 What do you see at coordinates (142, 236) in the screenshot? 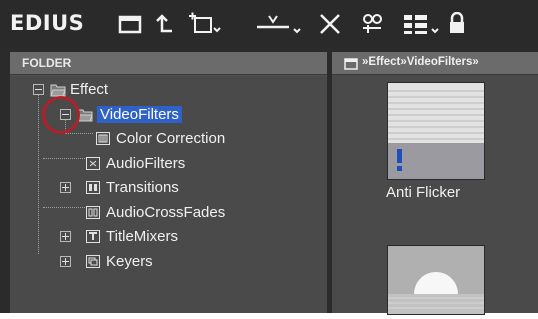
I see `tree-item-label: TitleMixers` at bounding box center [142, 236].